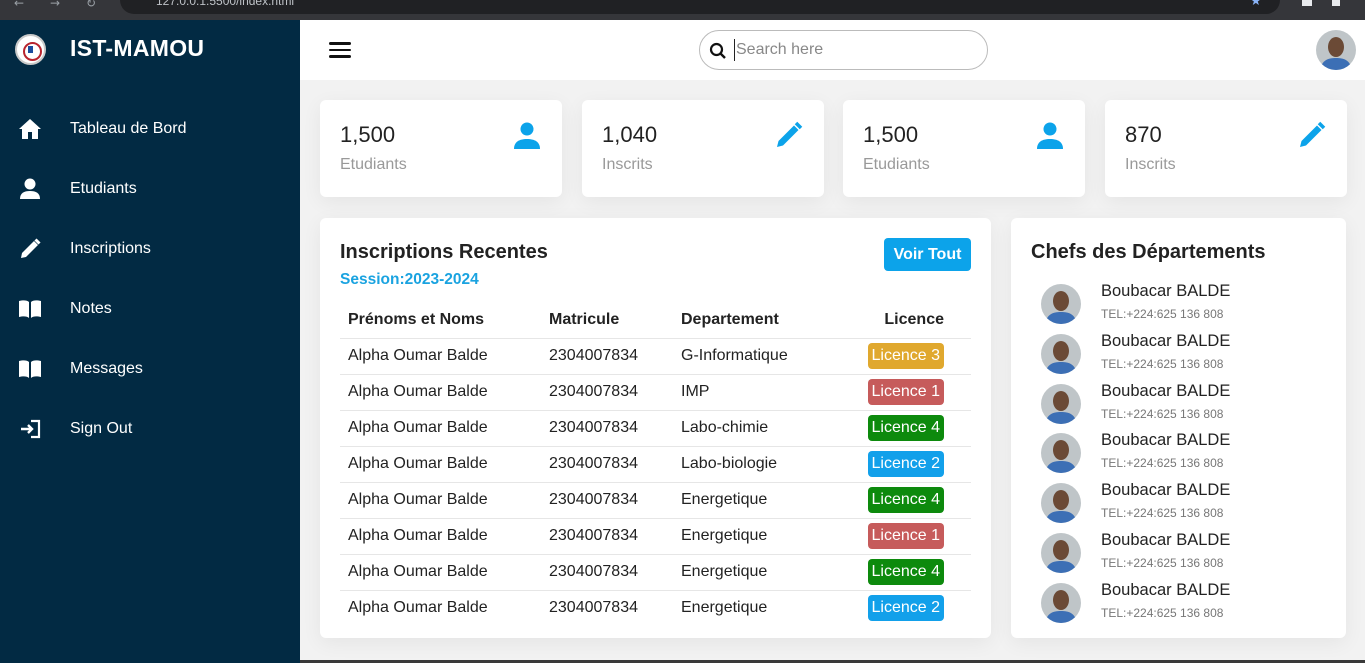  I want to click on stat-number: 870, so click(1143, 134).